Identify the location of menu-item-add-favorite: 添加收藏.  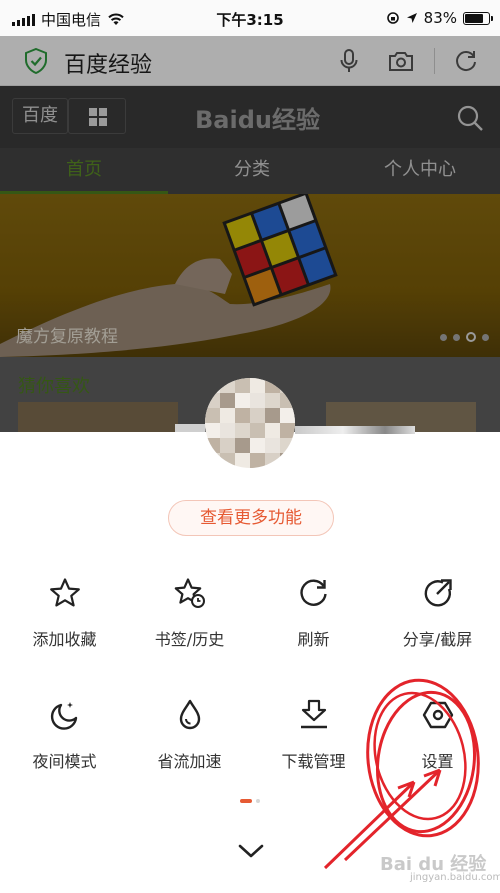
(64, 626).